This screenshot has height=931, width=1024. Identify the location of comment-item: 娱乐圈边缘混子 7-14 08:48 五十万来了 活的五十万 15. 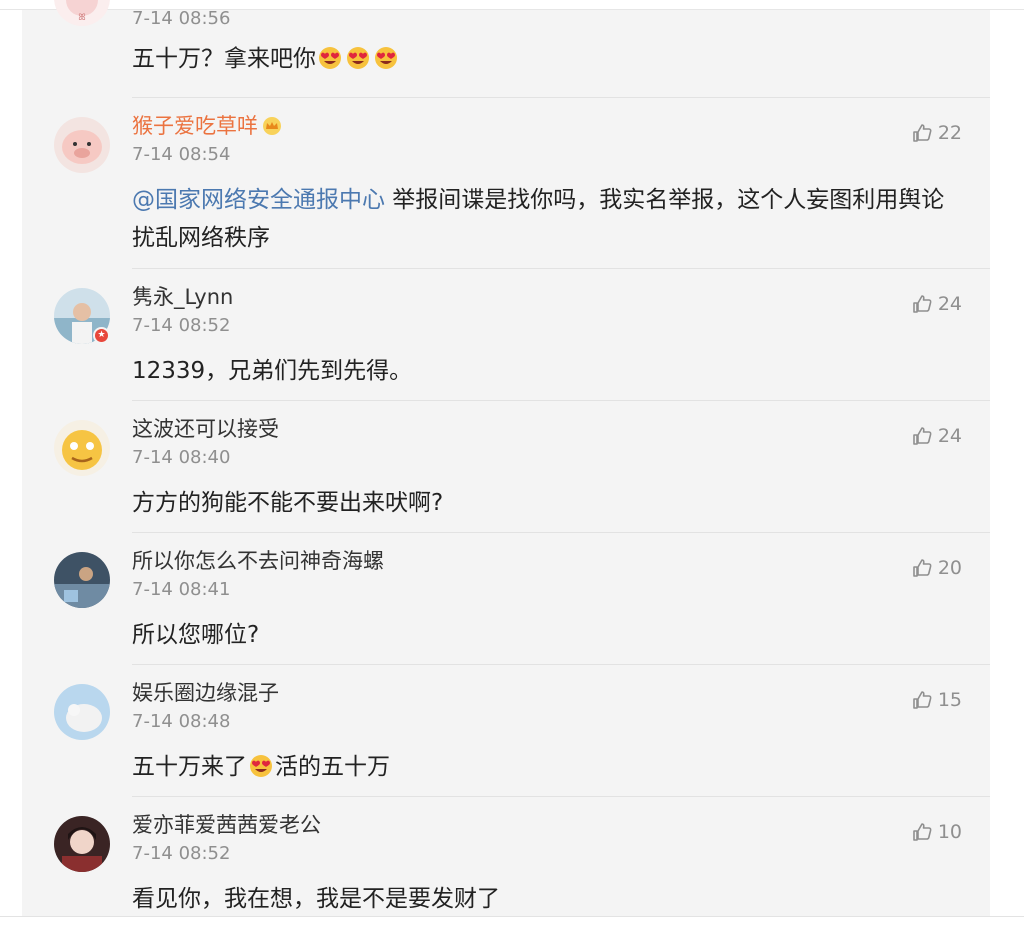
(506, 731).